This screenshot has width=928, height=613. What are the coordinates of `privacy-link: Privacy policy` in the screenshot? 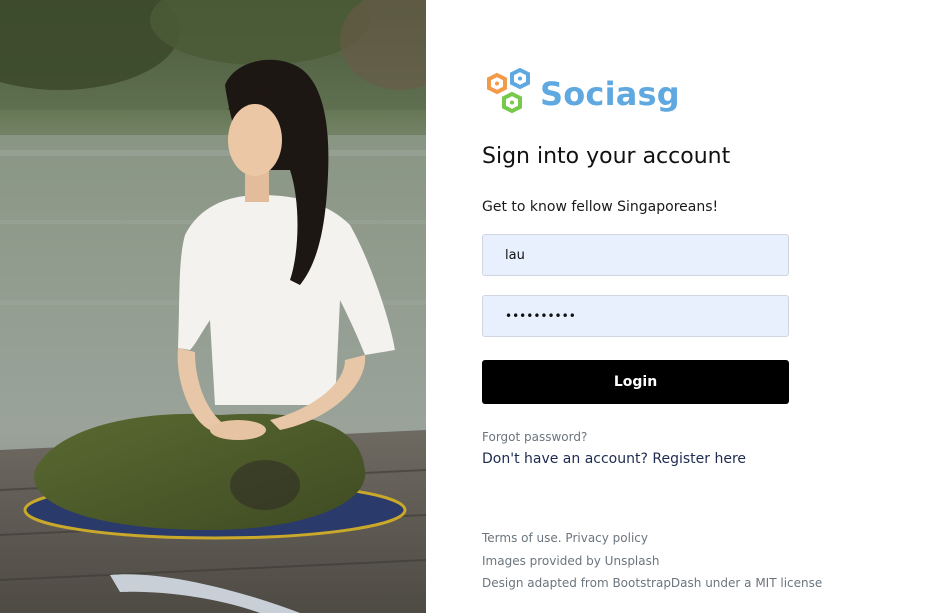 It's located at (606, 538).